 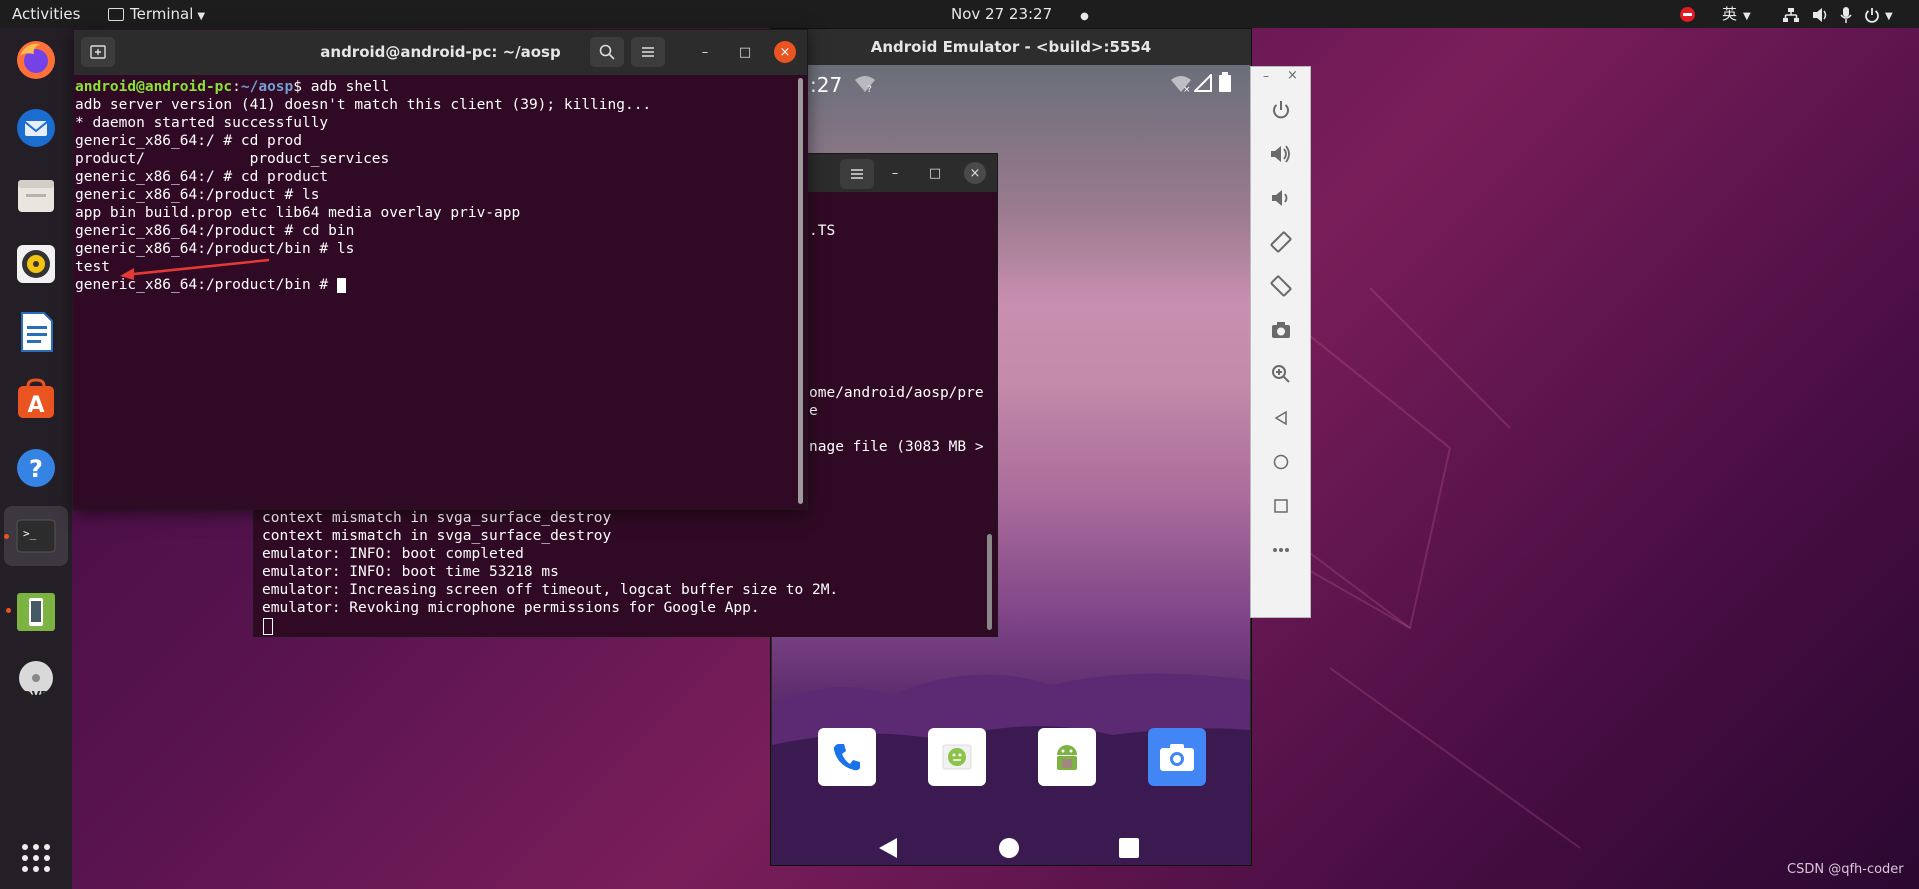 What do you see at coordinates (1281, 242) in the screenshot?
I see `rotate-left-icon` at bounding box center [1281, 242].